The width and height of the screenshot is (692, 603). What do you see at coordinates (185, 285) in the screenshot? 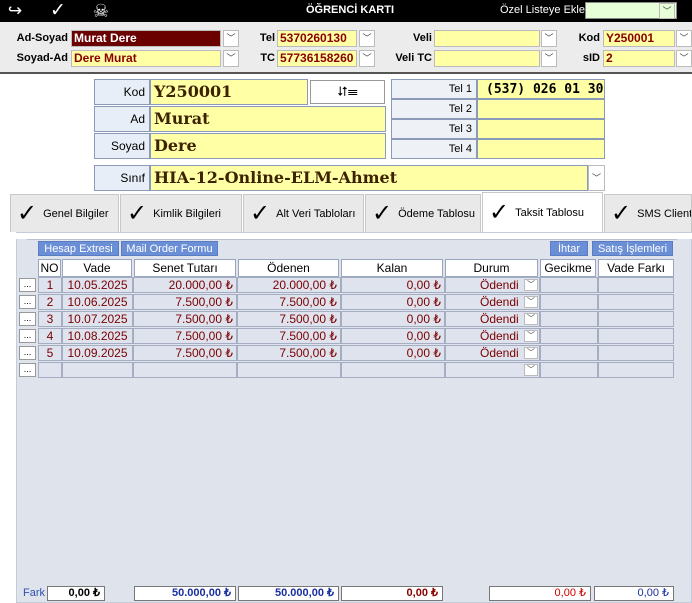
I see `cell-senet-tutari: 20.000,00 ₺` at bounding box center [185, 285].